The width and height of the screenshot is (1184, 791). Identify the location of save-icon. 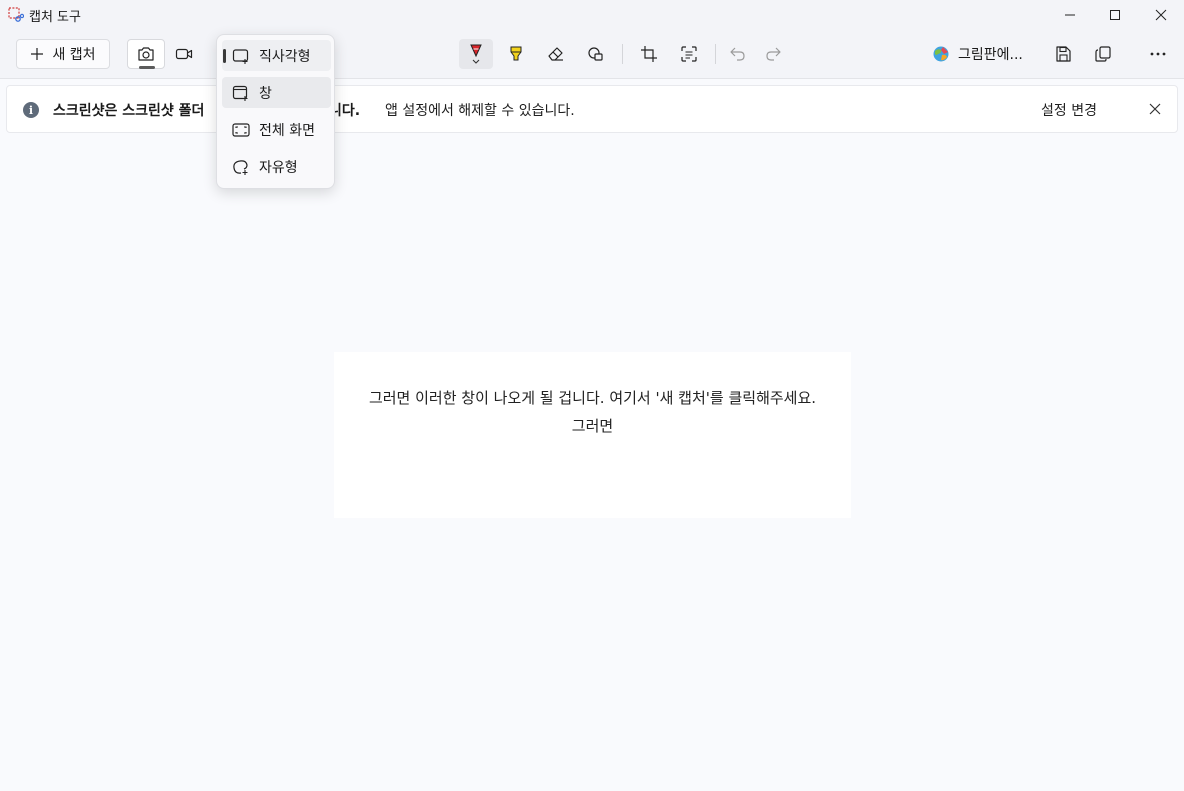
(1063, 54).